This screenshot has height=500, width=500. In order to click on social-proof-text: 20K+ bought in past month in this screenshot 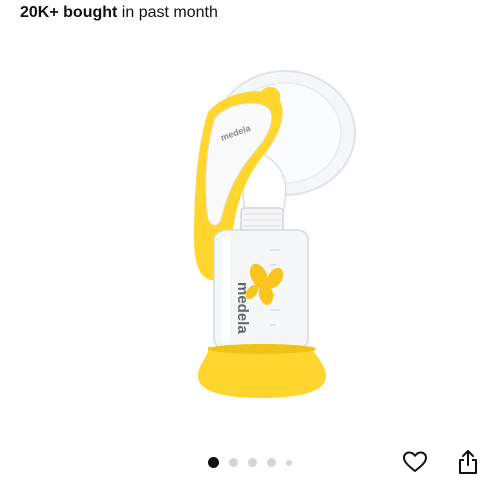, I will do `click(119, 13)`.